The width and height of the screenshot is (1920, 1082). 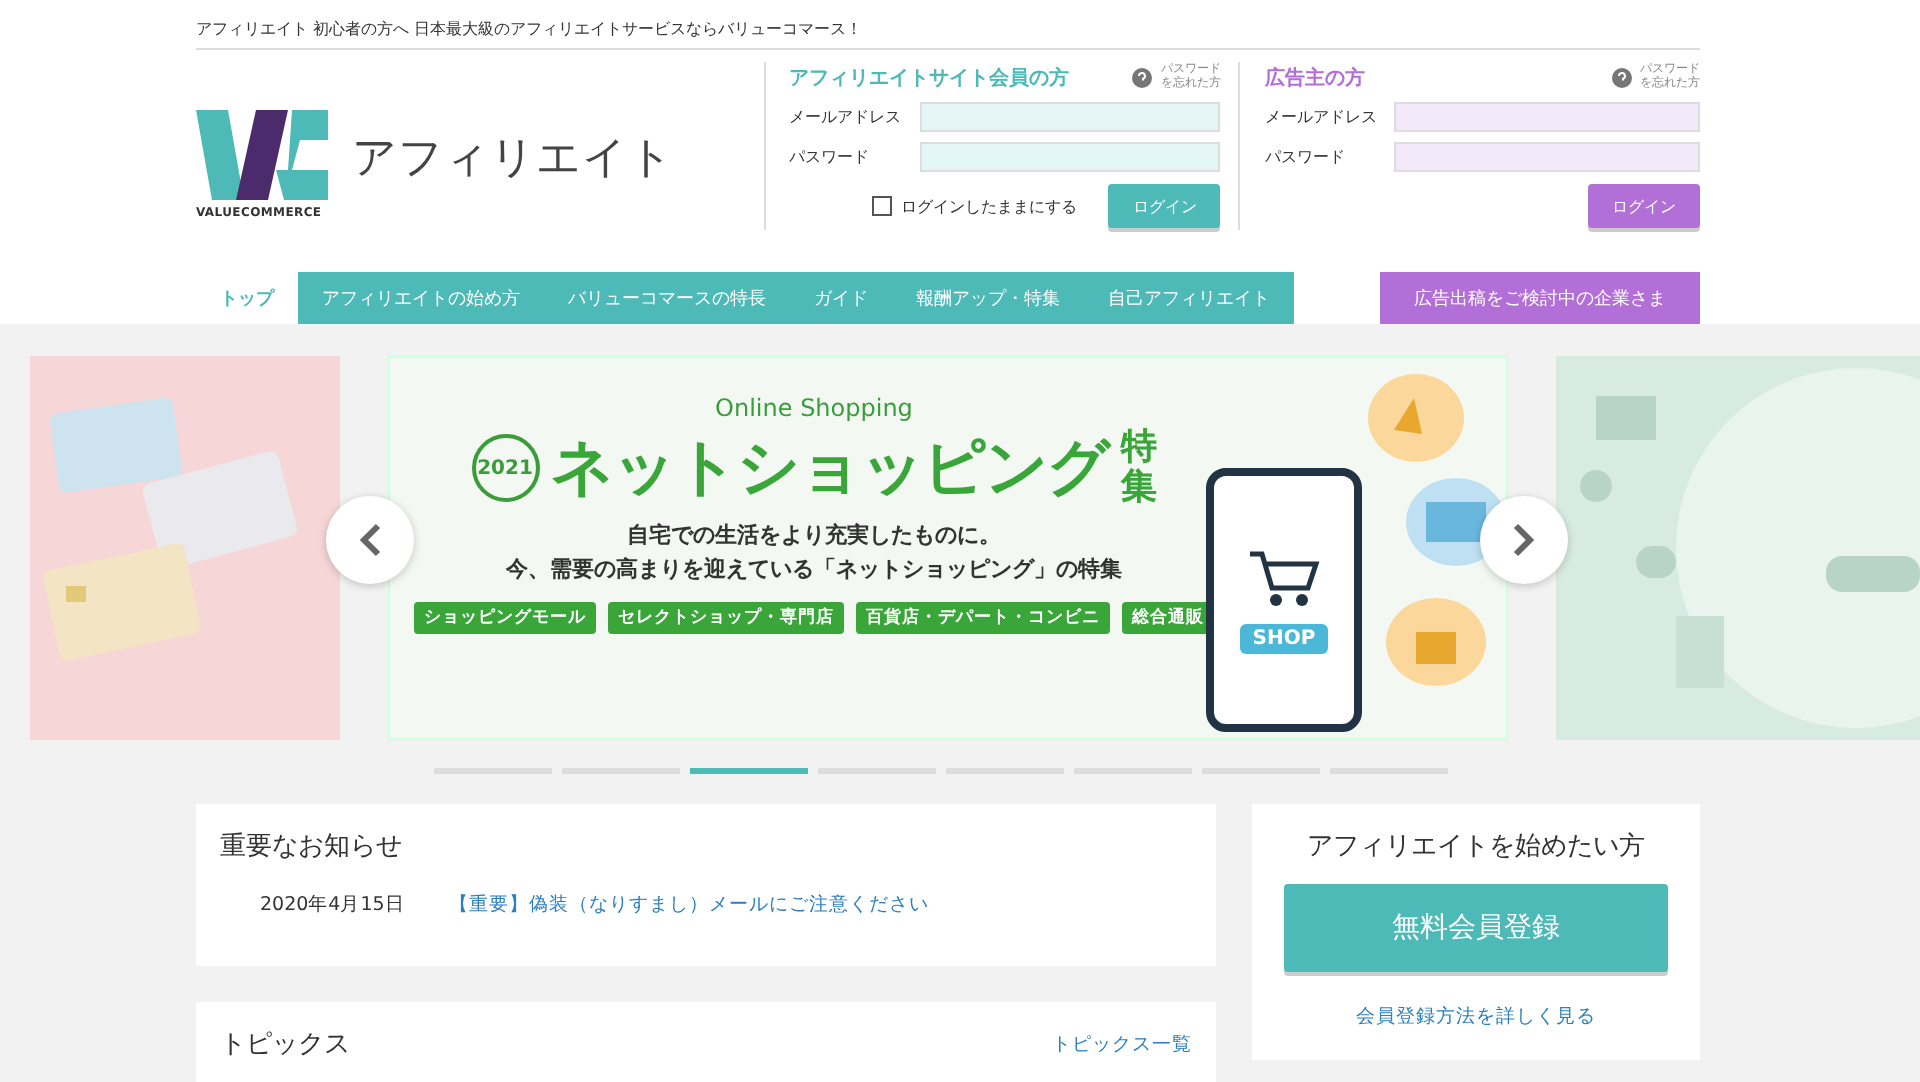 What do you see at coordinates (1476, 928) in the screenshot?
I see `signup-button: 無料会員登録` at bounding box center [1476, 928].